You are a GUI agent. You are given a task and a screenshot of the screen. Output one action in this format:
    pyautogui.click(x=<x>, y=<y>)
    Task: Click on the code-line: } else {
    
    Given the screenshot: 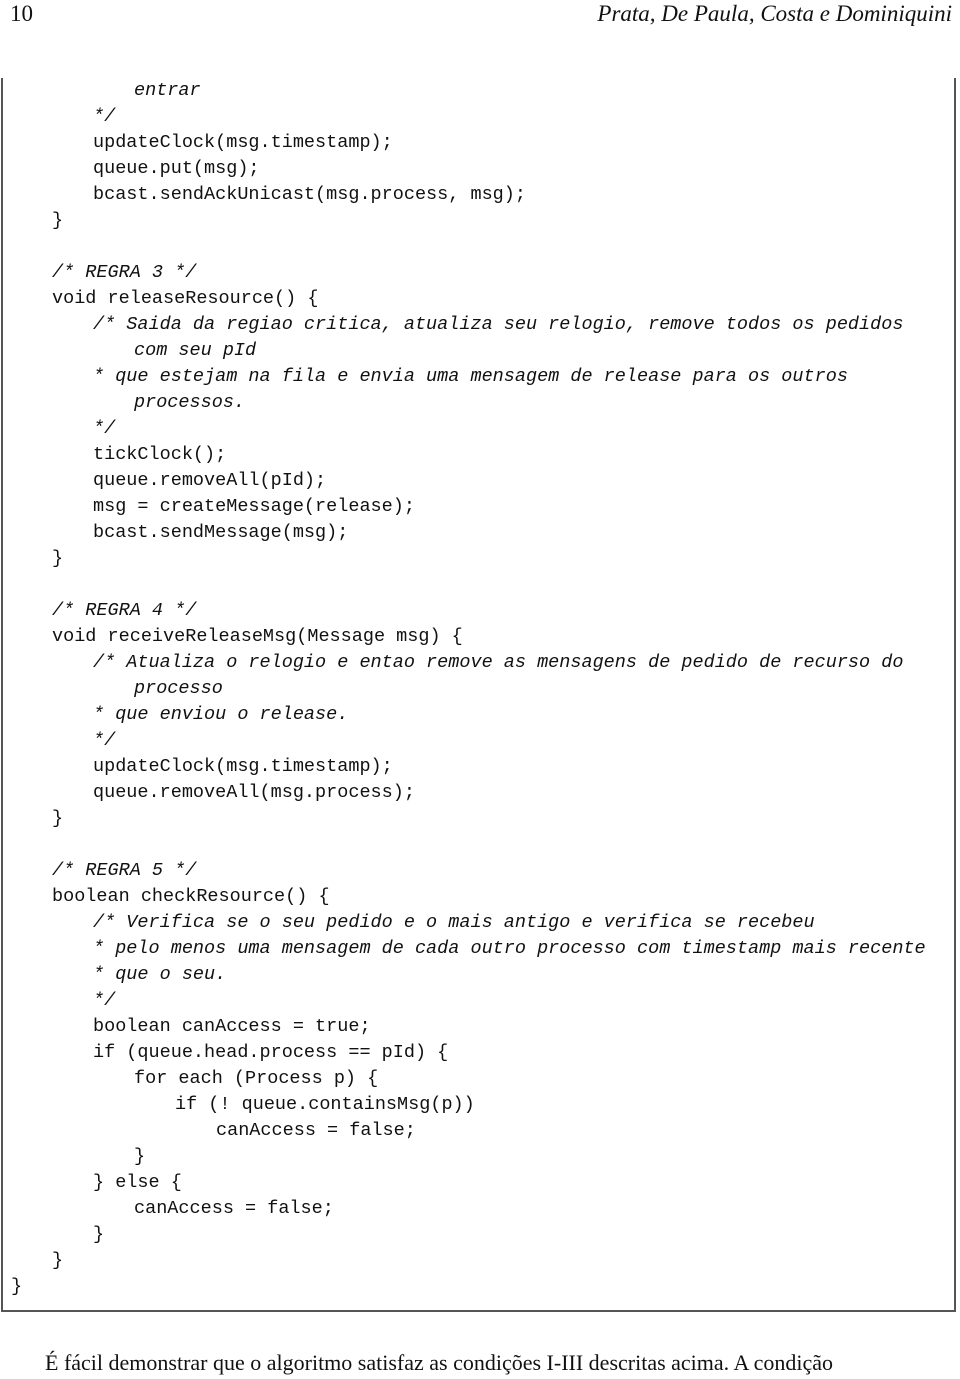 What is the action you would take?
    pyautogui.click(x=137, y=1182)
    